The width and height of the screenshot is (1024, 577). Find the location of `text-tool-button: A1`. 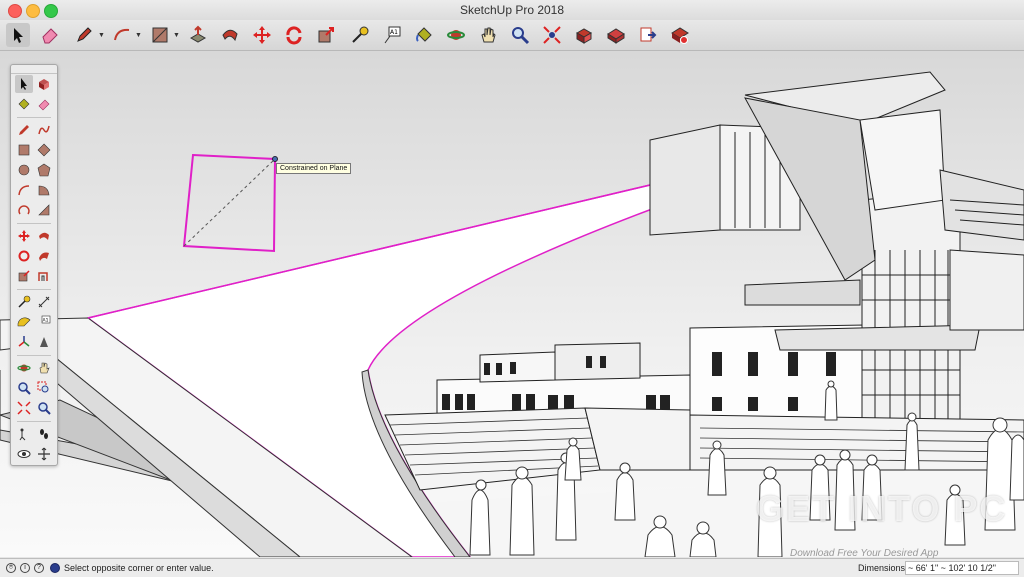

text-tool-button: A1 is located at coordinates (392, 35).